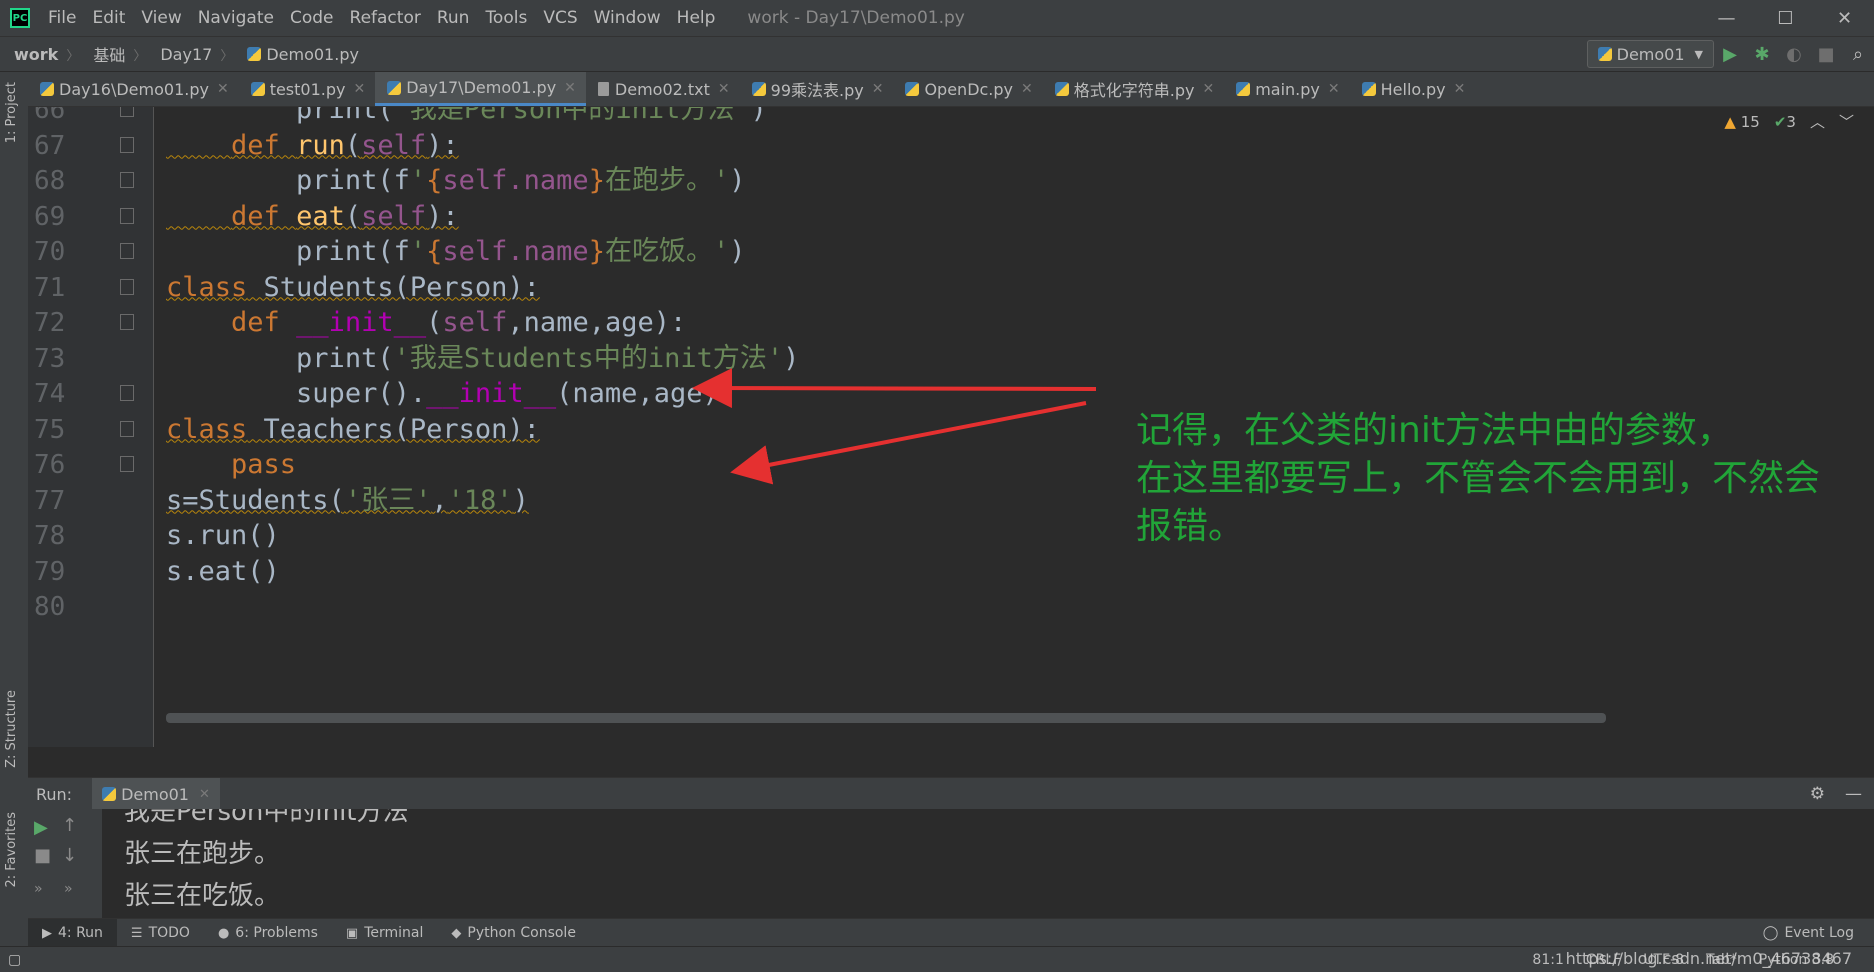  Describe the element at coordinates (951, 793) in the screenshot. I see `run-tool-header: Run: Demo01 ✕ ⚙ —` at that location.